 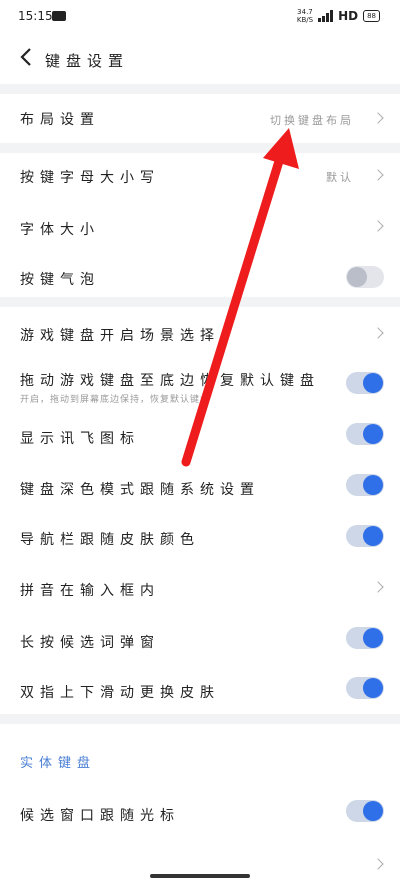 What do you see at coordinates (240, 297) in the screenshot?
I see `annotation-arrow` at bounding box center [240, 297].